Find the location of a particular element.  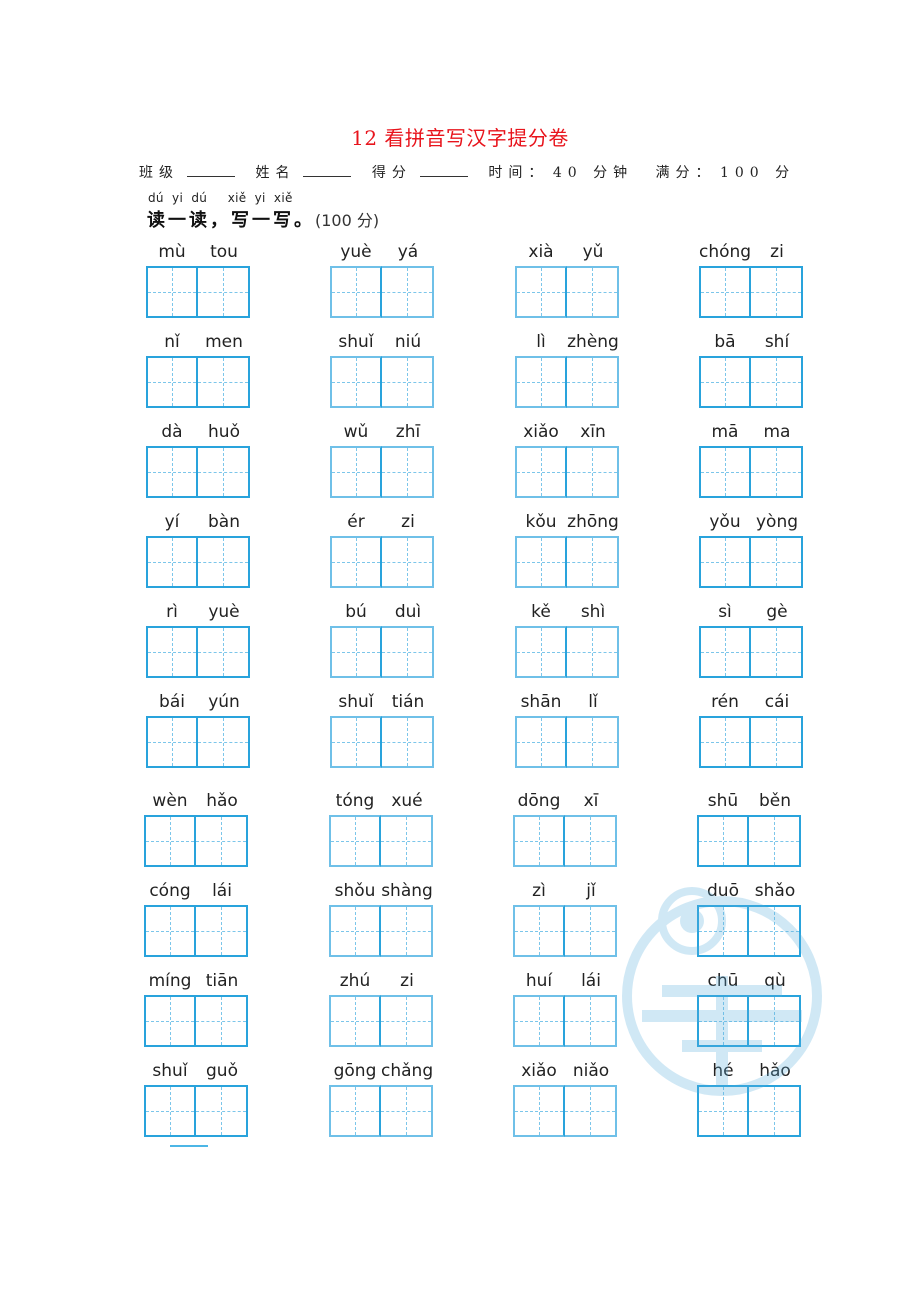

word-item: bái yún is located at coordinates (198, 730).